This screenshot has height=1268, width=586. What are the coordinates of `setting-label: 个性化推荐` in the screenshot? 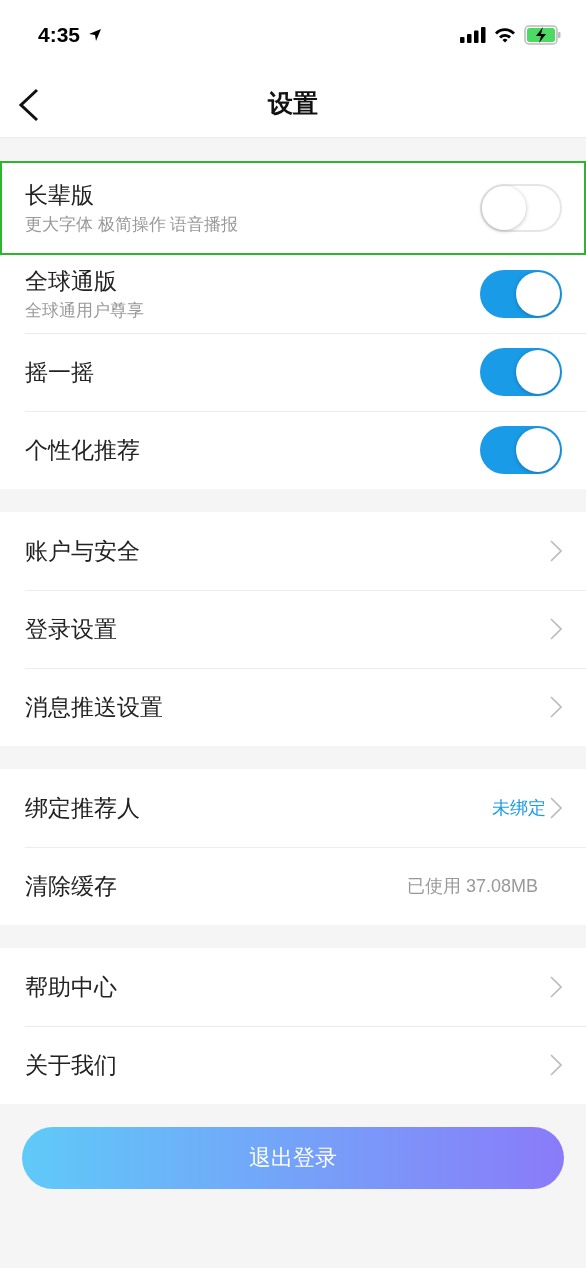 It's located at (83, 450).